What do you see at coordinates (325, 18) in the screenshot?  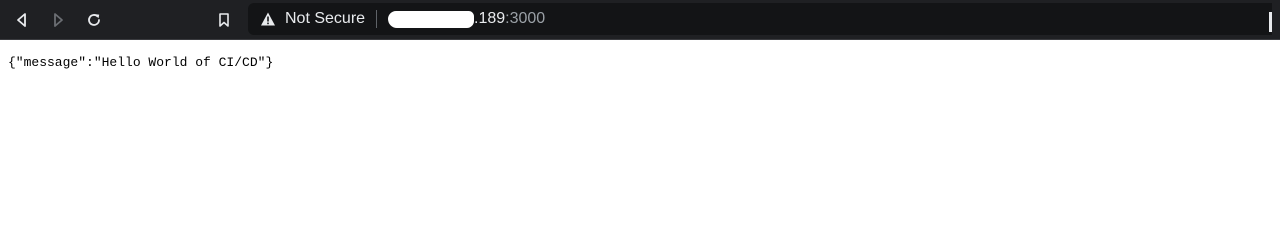 I see `security-label: Not Secure` at bounding box center [325, 18].